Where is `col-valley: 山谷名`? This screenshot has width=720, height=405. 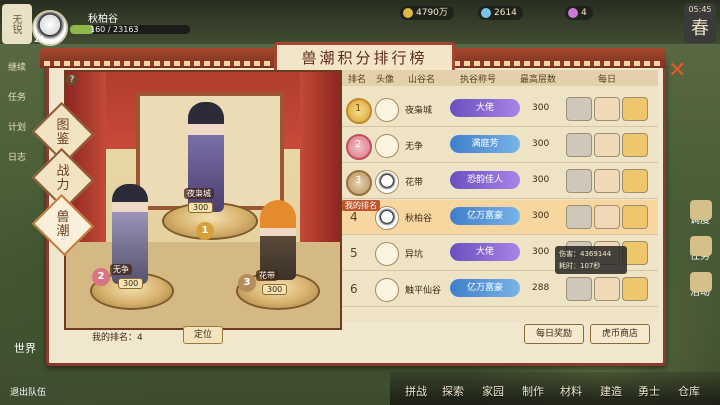 col-valley: 山谷名 is located at coordinates (422, 80).